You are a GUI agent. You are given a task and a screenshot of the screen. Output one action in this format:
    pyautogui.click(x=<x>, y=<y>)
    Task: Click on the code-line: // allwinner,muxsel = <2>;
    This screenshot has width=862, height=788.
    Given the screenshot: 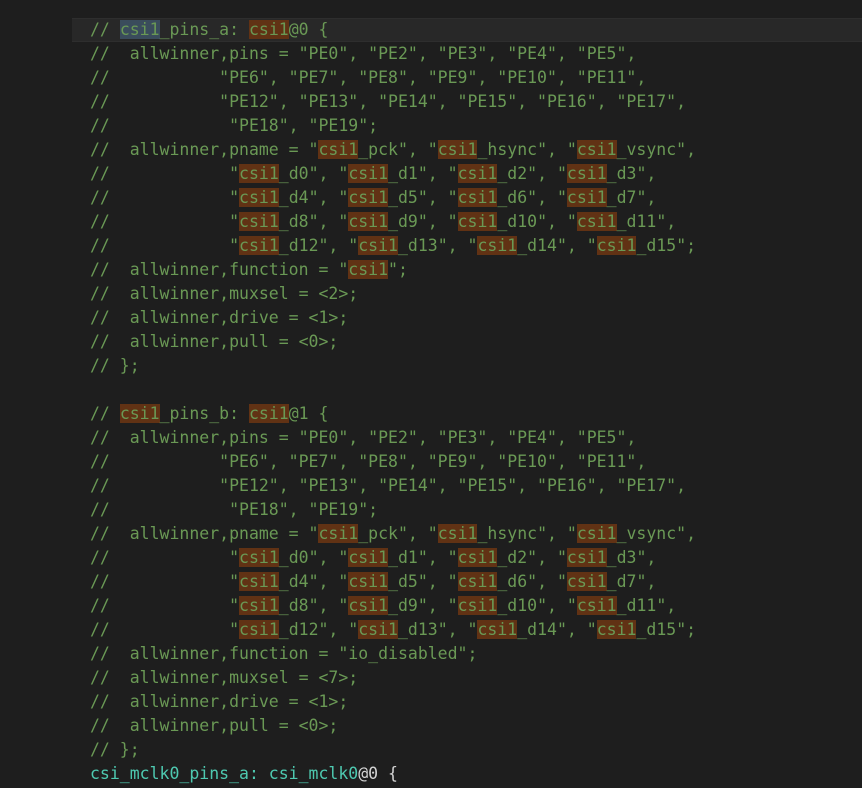 What is the action you would take?
    pyautogui.click(x=431, y=294)
    